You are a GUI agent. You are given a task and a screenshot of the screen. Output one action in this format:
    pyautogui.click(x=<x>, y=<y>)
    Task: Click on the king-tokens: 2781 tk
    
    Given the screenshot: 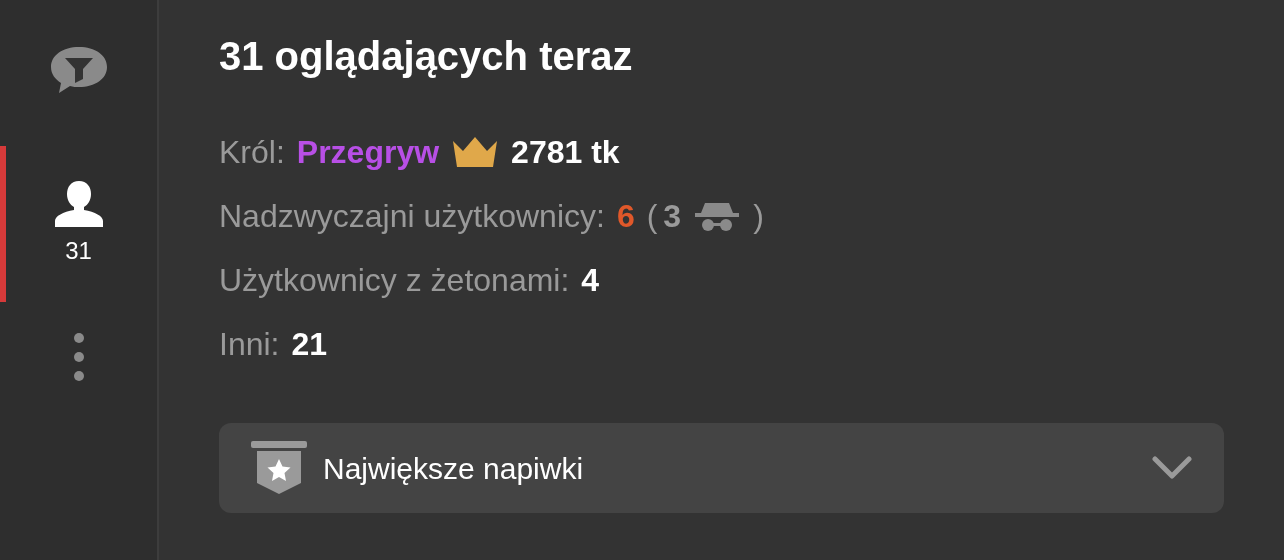 What is the action you would take?
    pyautogui.click(x=565, y=152)
    